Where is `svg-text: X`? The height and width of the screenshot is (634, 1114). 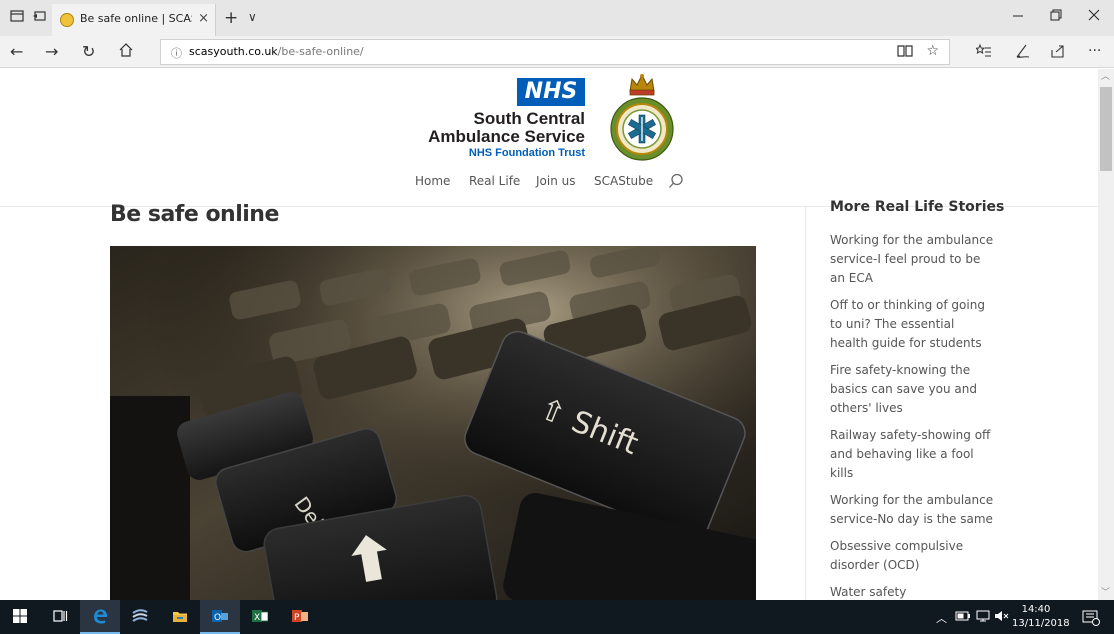
svg-text: X is located at coordinates (257, 618).